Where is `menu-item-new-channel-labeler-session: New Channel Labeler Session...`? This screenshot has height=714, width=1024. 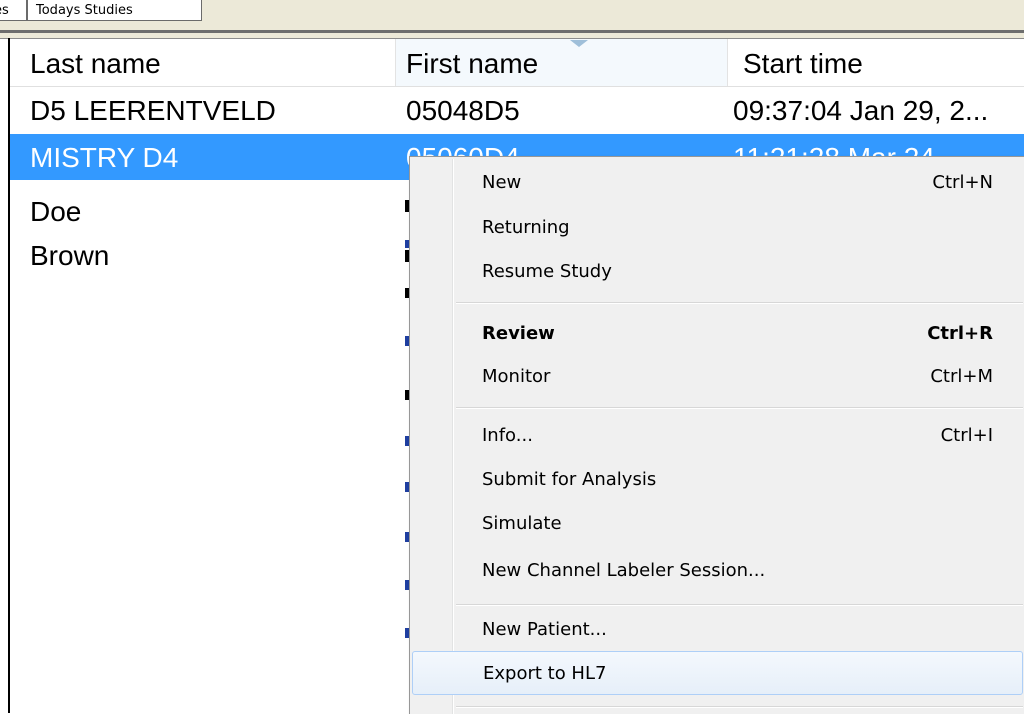
menu-item-new-channel-labeler-session: New Channel Labeler Session... is located at coordinates (717, 571).